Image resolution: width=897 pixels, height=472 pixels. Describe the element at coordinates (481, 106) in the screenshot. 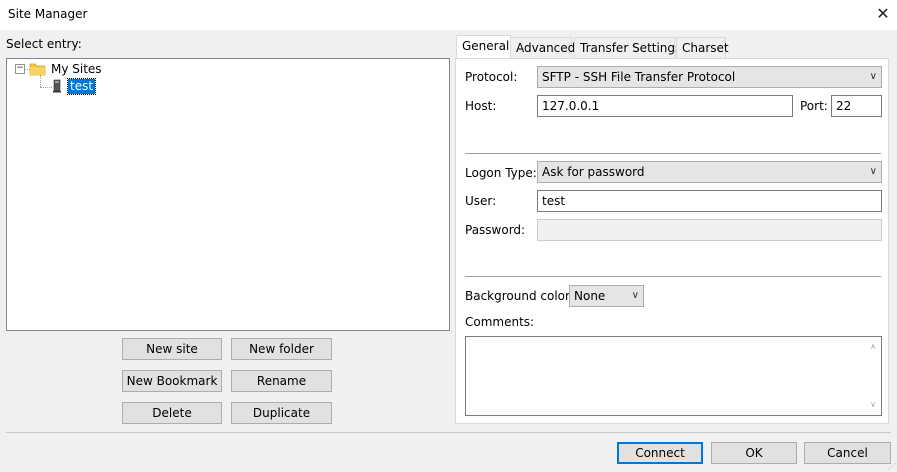

I see `host-label: Host:` at that location.